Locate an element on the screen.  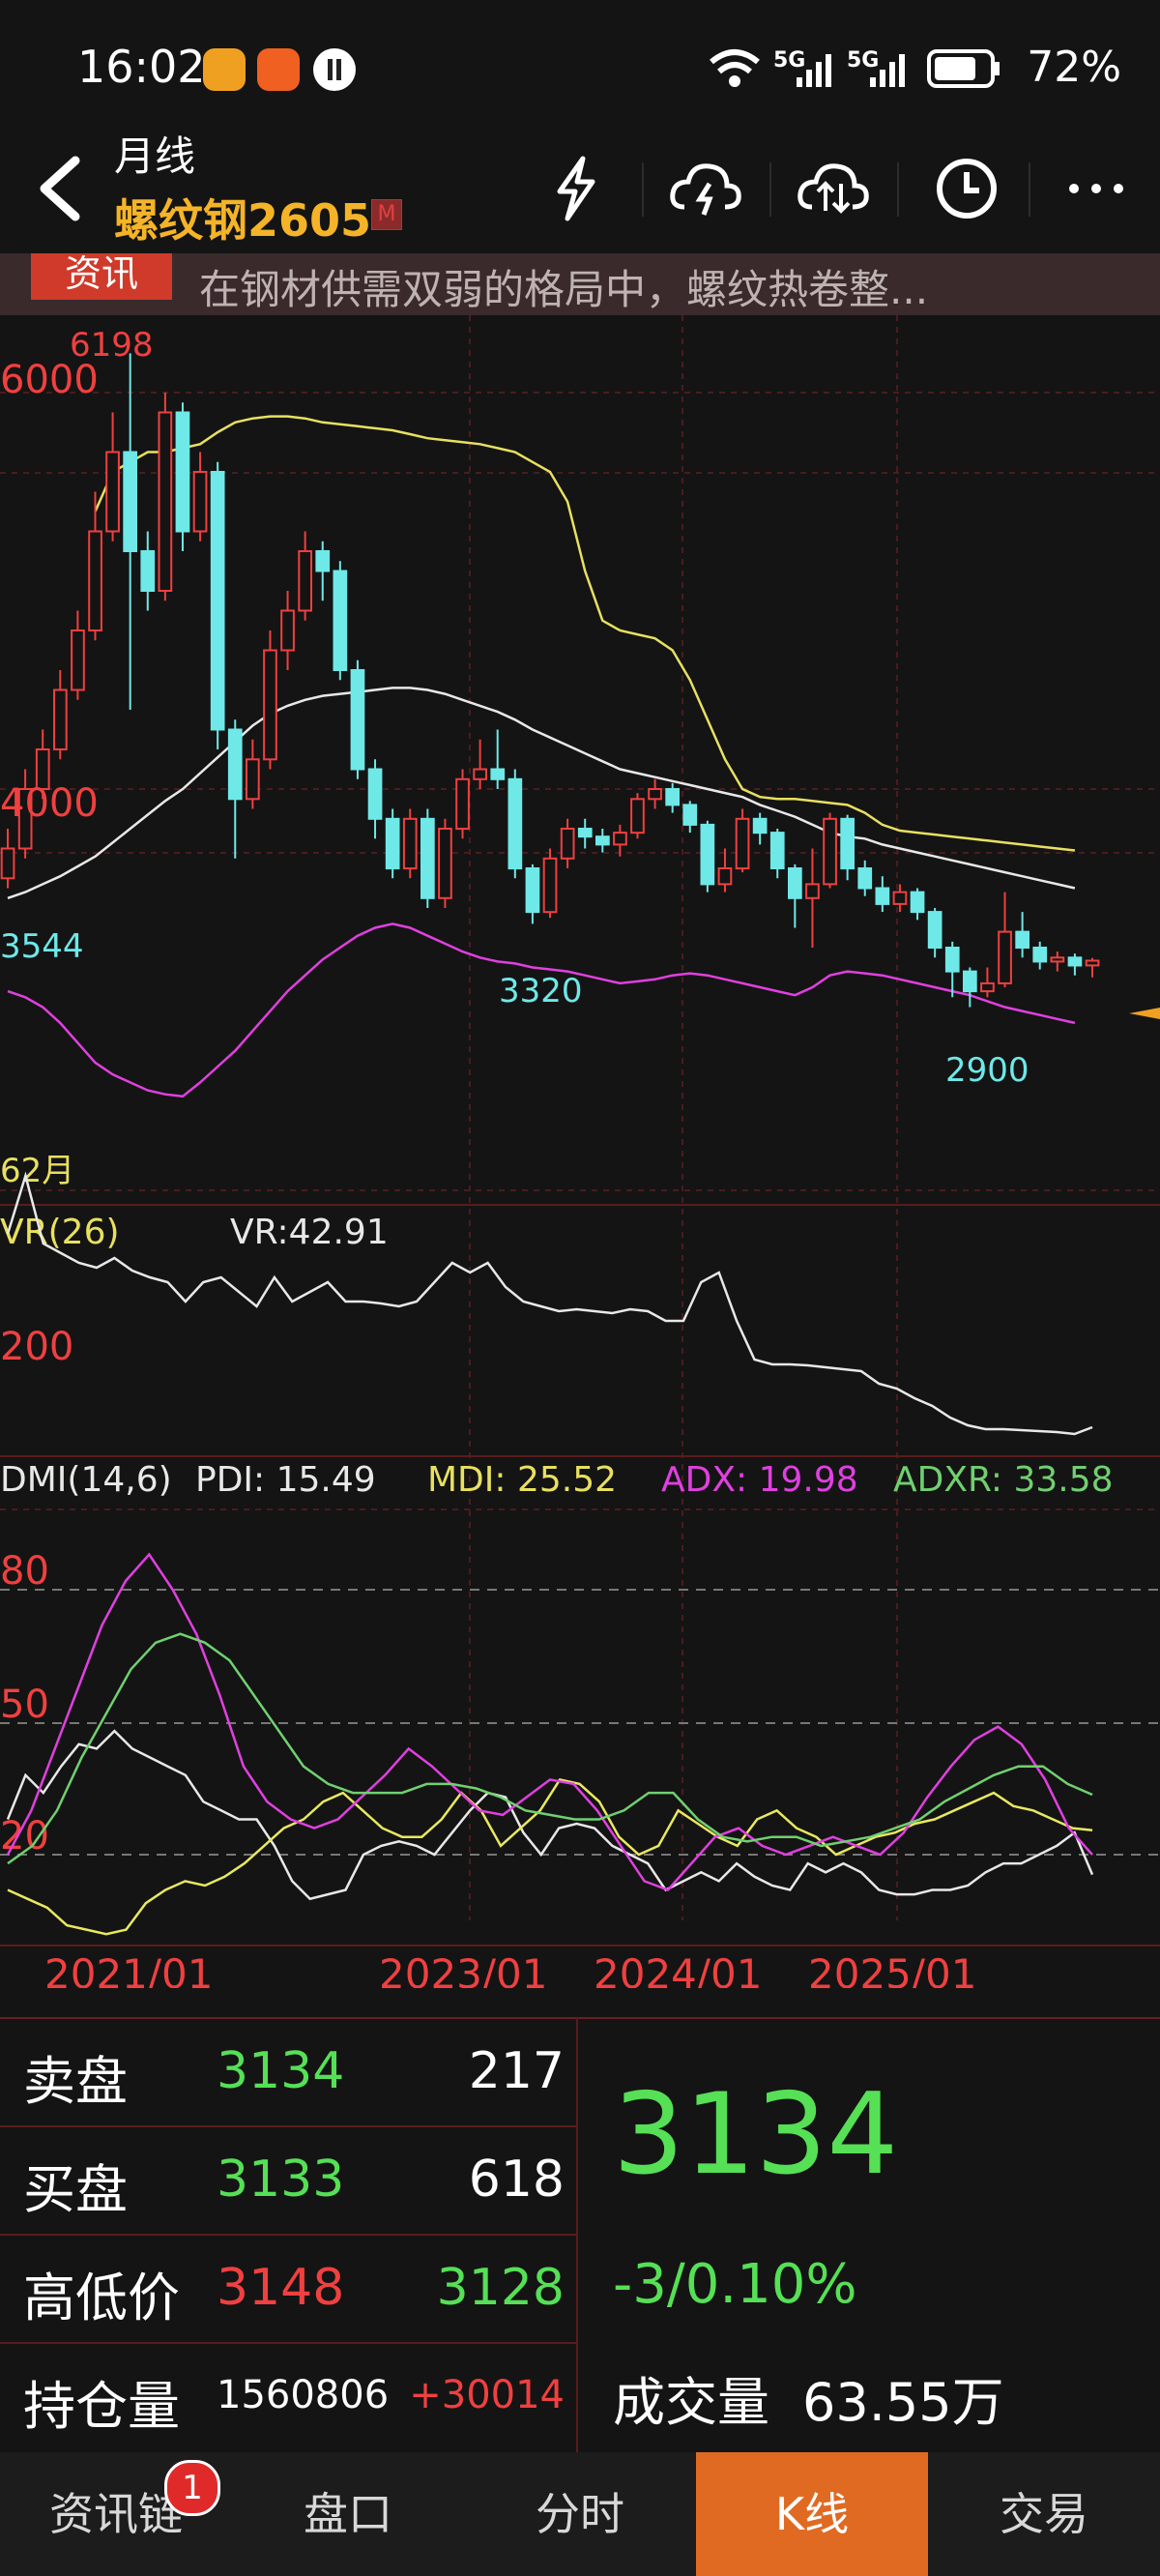
open-interest-row: 持仓量 1560806 +30014 is located at coordinates (288, 2397).